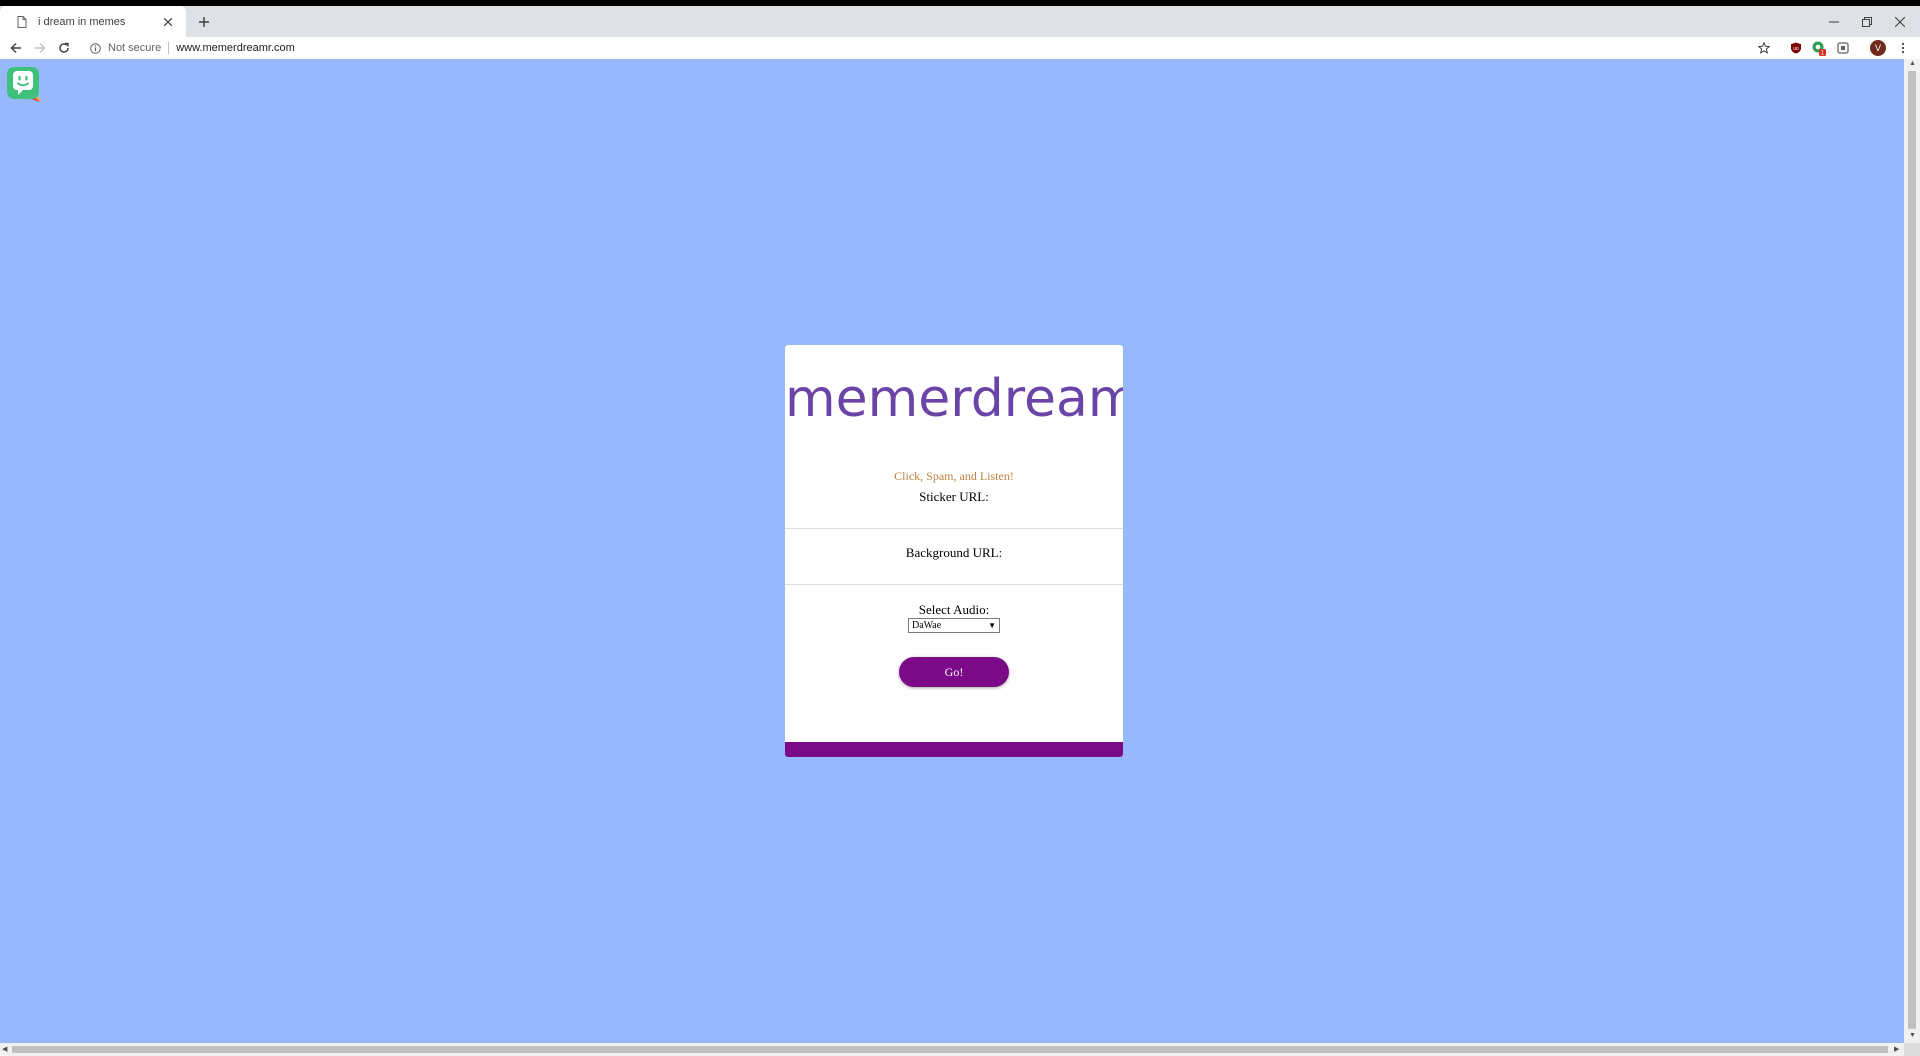 Image resolution: width=1920 pixels, height=1056 pixels. Describe the element at coordinates (954, 573) in the screenshot. I see `background-url-input` at that location.